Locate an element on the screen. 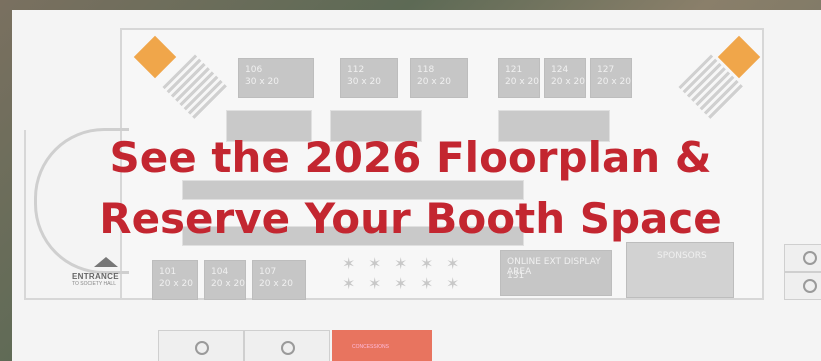  sponsor-lounge: SPONSORS is located at coordinates (680, 270).